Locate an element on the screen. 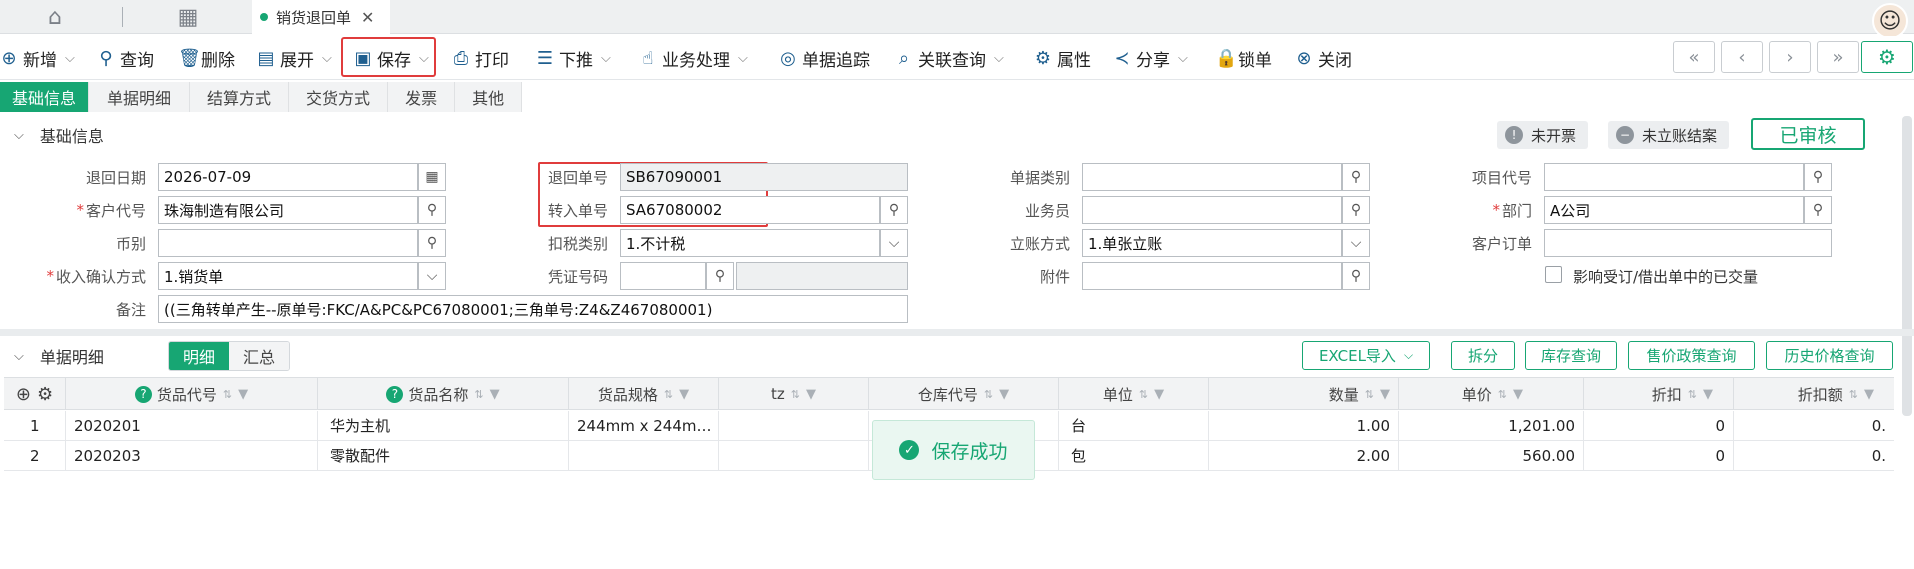 This screenshot has width=1914, height=569. subtab-delivery: 交货方式 is located at coordinates (339, 97).